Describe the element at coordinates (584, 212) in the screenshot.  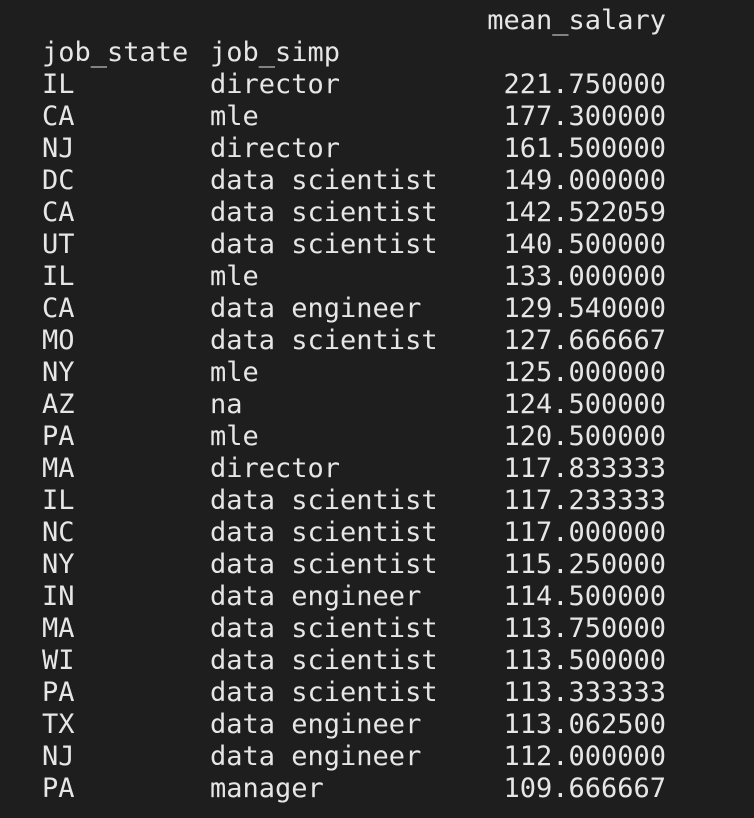
I see `mean-salary-cell: 142.522059` at that location.